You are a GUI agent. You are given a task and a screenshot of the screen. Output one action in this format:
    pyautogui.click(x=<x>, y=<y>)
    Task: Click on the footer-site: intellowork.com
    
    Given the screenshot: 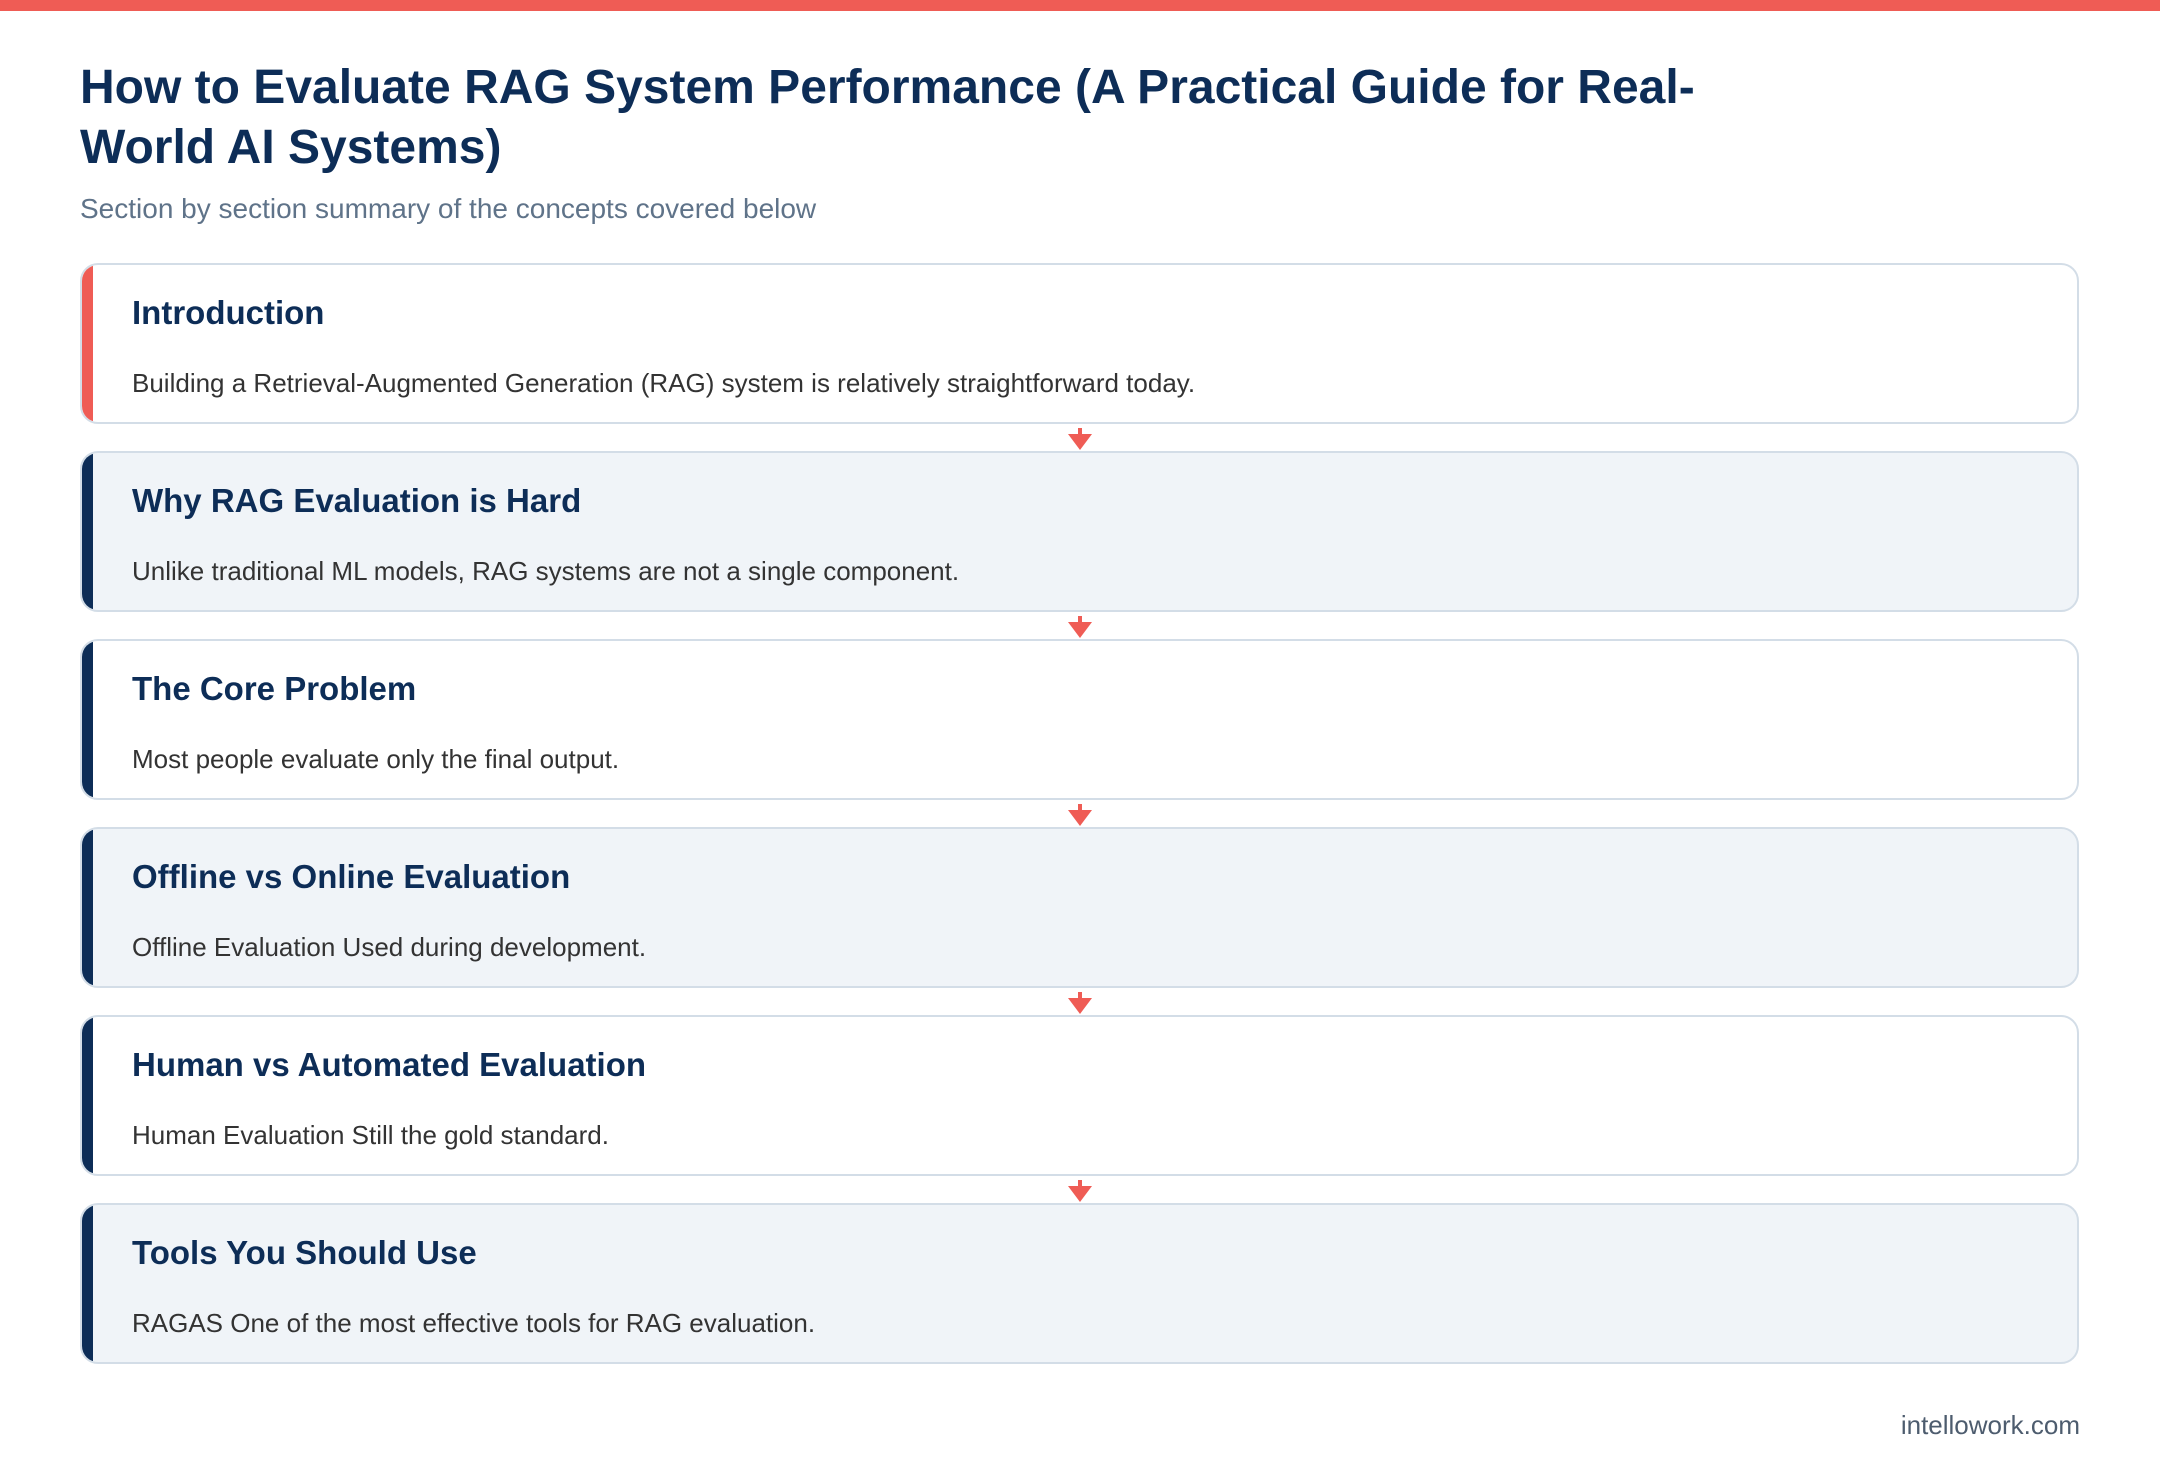 What is the action you would take?
    pyautogui.click(x=1990, y=1425)
    